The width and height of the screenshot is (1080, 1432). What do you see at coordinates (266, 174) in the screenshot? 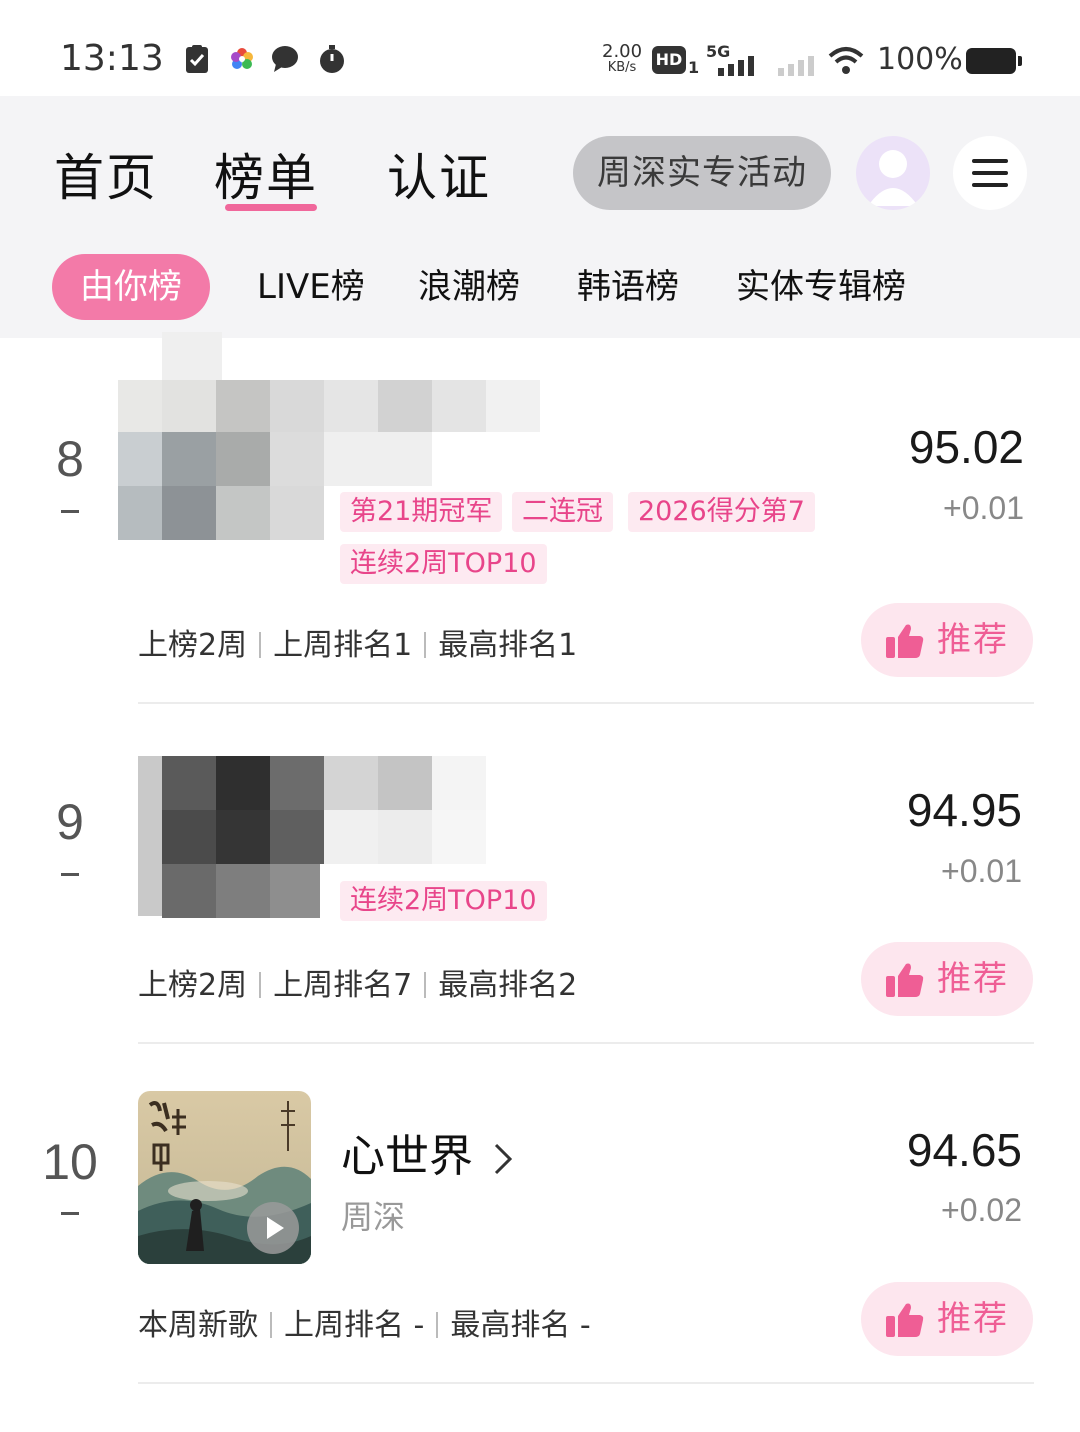
I see `tab-charts: 榜单` at bounding box center [266, 174].